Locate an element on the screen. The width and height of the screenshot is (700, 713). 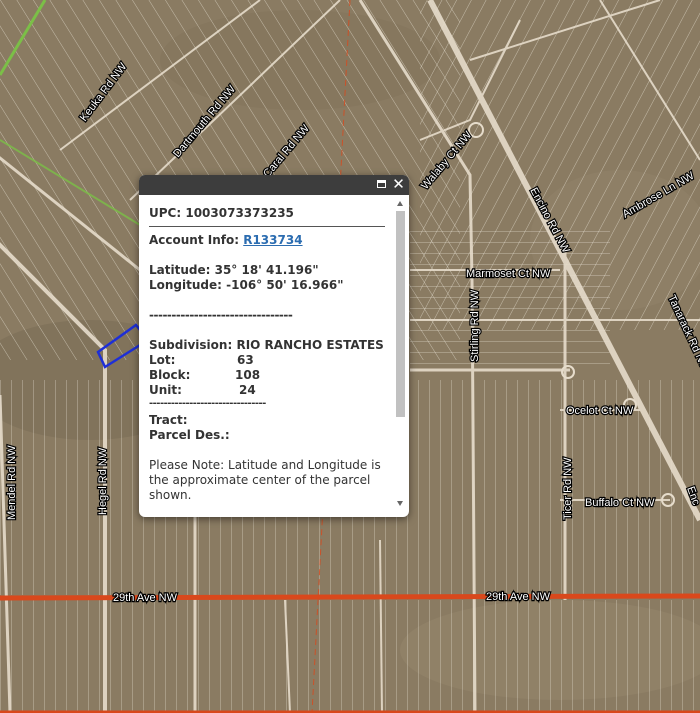
road-label: Mendel Rd NW is located at coordinates (12, 482).